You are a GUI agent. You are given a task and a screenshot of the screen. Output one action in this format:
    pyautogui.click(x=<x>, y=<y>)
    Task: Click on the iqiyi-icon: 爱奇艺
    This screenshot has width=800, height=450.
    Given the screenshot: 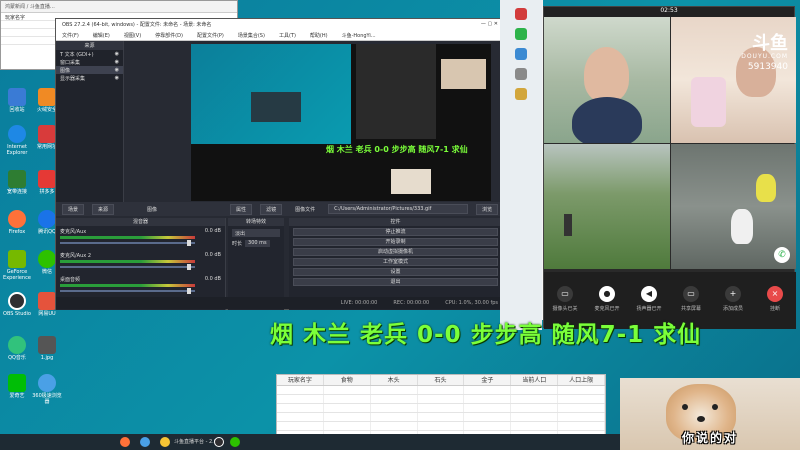 What is the action you would take?
    pyautogui.click(x=17, y=387)
    